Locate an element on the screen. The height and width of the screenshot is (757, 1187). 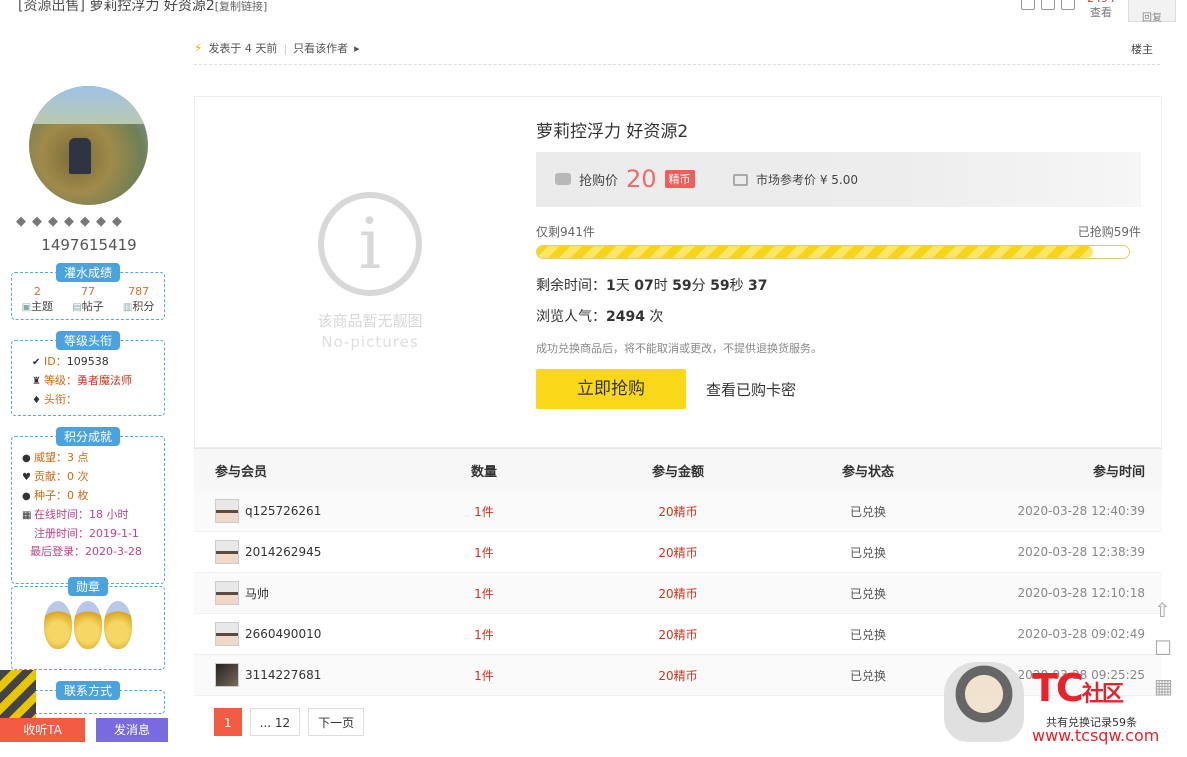
row-time: 2020-03-28 12:10:18 is located at coordinates (1081, 593).